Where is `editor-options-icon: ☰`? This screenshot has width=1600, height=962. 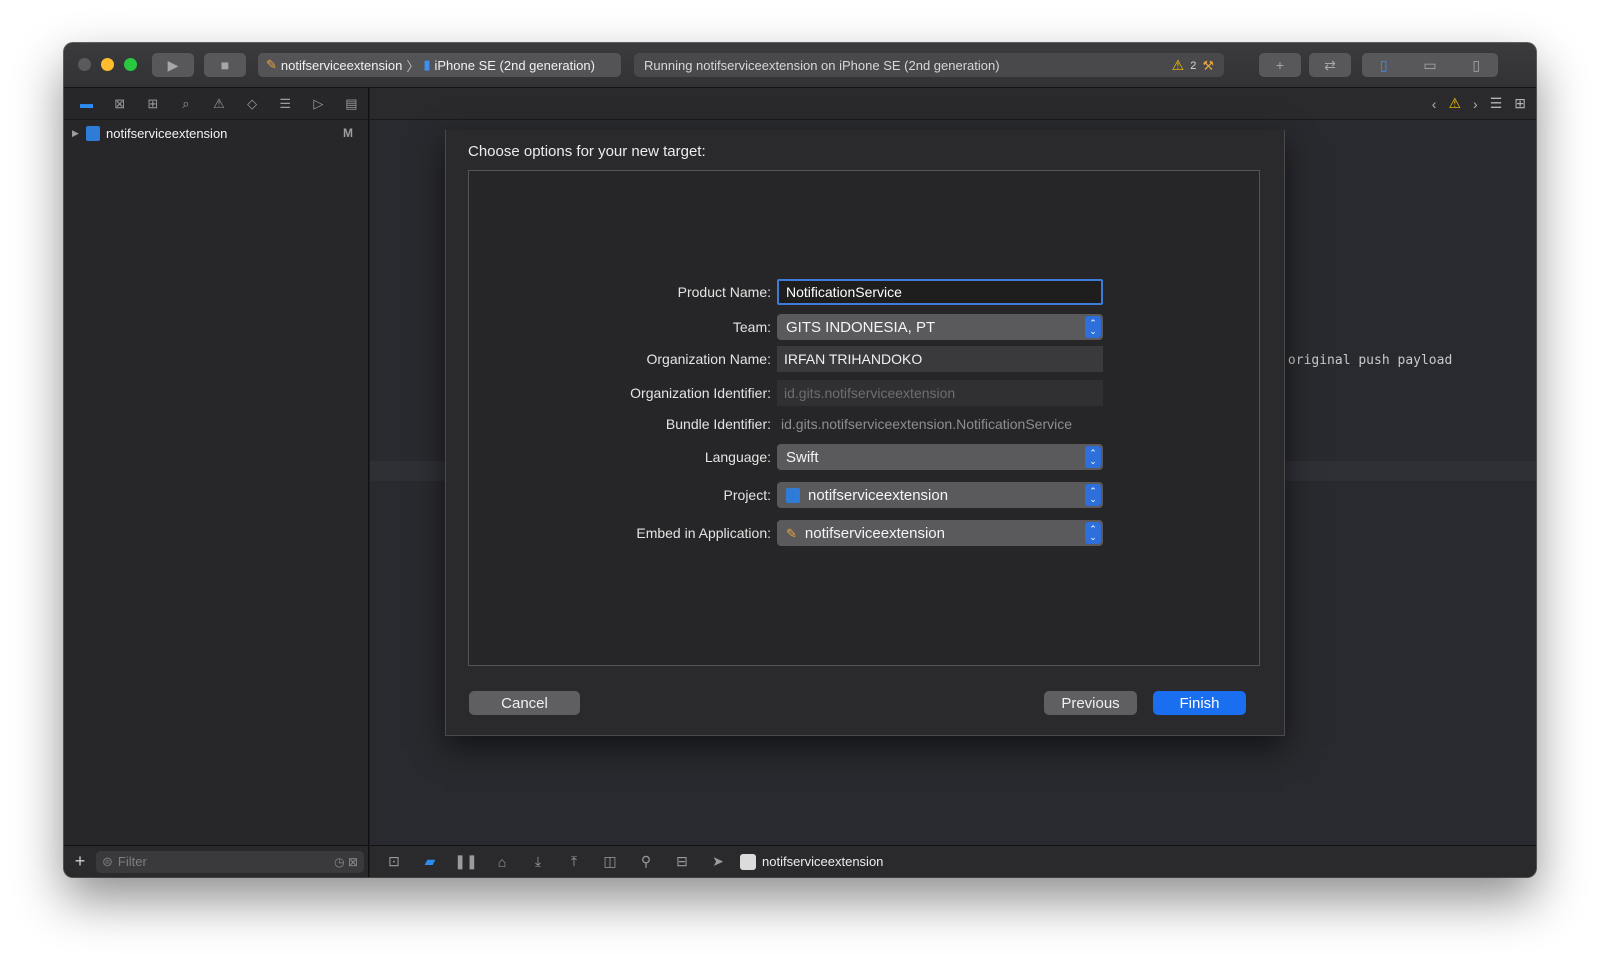 editor-options-icon: ☰ is located at coordinates (1496, 103).